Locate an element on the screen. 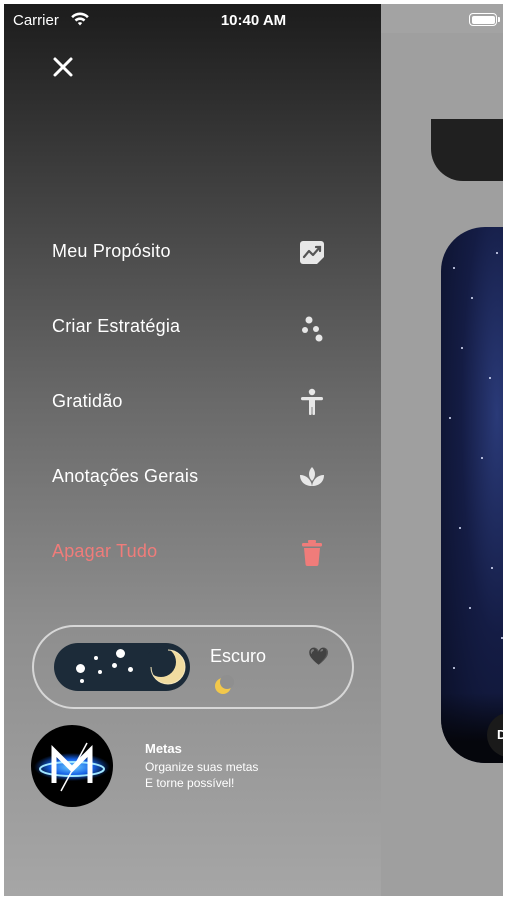  theme-label: Escuro is located at coordinates (238, 656).